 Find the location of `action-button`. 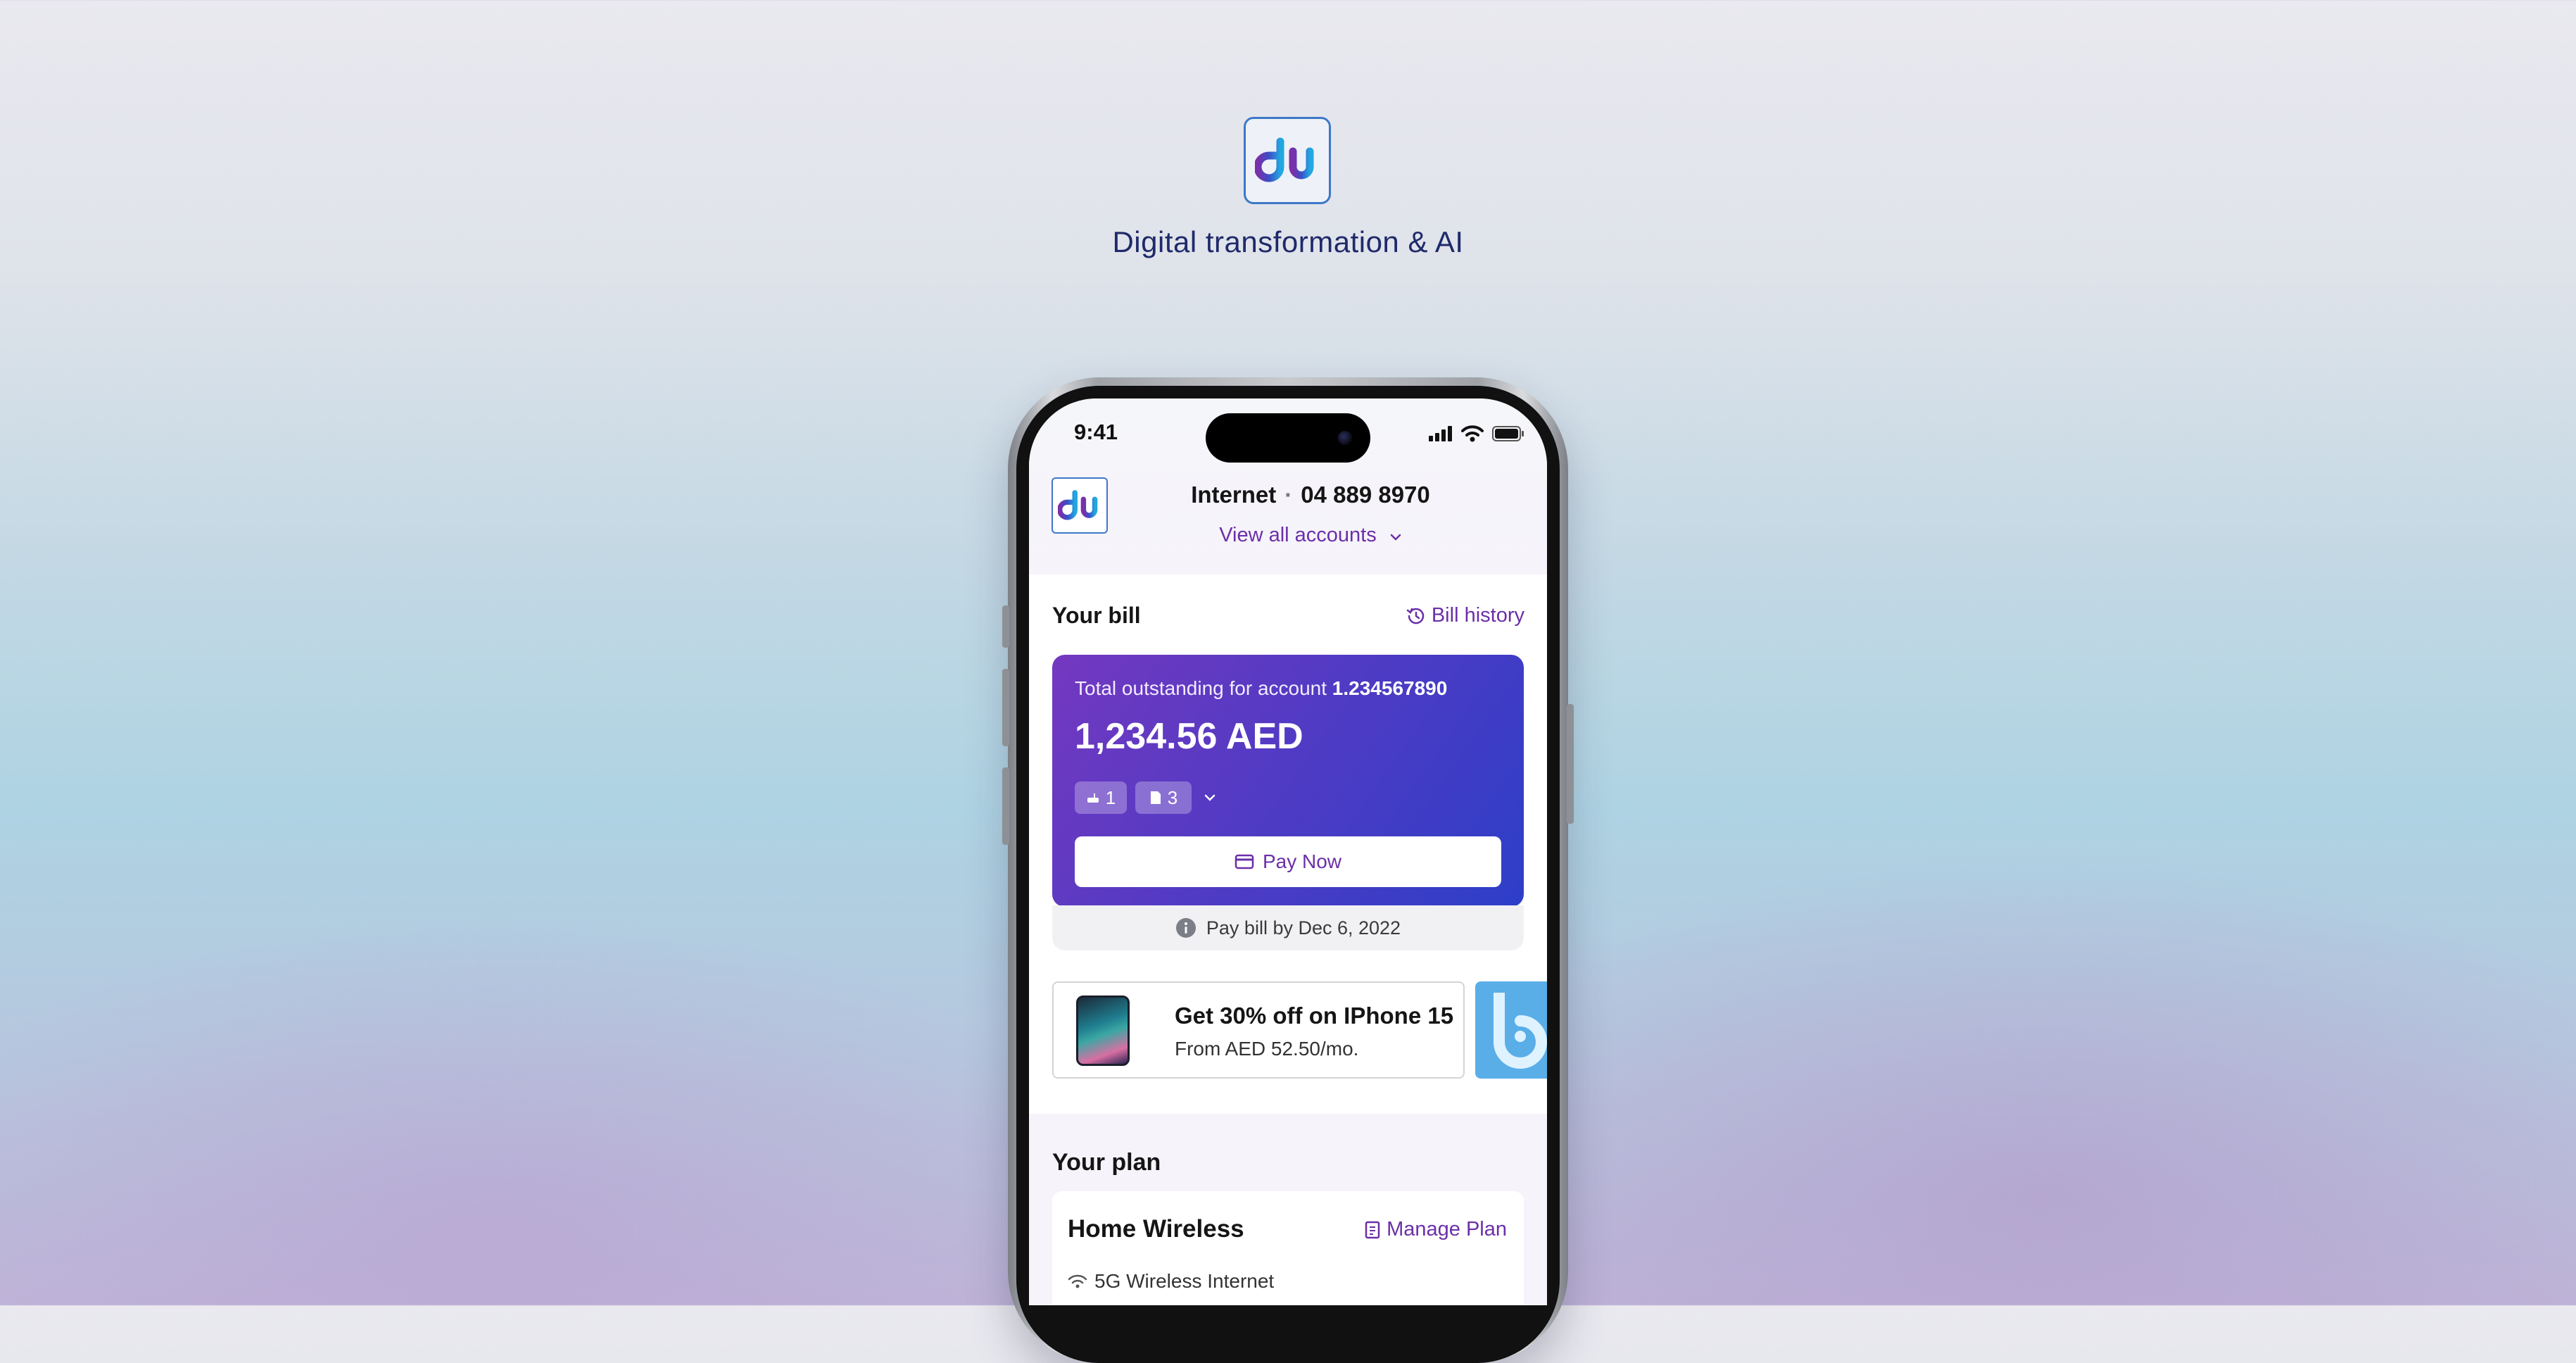

action-button is located at coordinates (1005, 626).